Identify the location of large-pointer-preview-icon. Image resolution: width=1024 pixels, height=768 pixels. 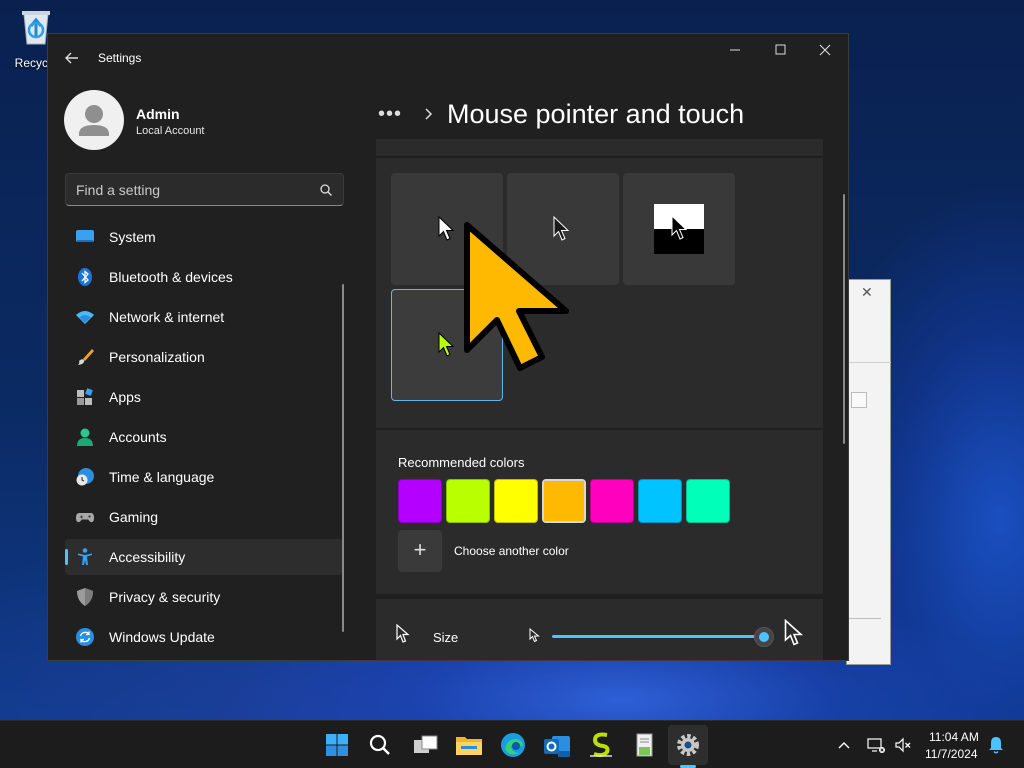
(516, 296).